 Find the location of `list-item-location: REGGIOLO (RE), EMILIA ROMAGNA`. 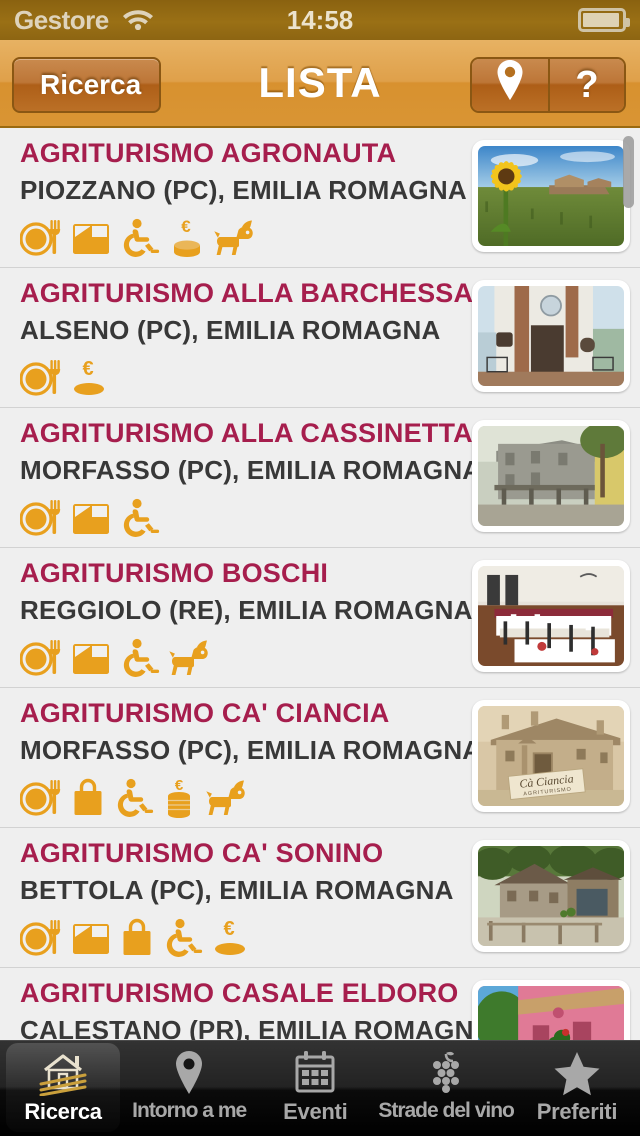

list-item-location: REGGIOLO (RE), EMILIA ROMAGNA is located at coordinates (246, 610).